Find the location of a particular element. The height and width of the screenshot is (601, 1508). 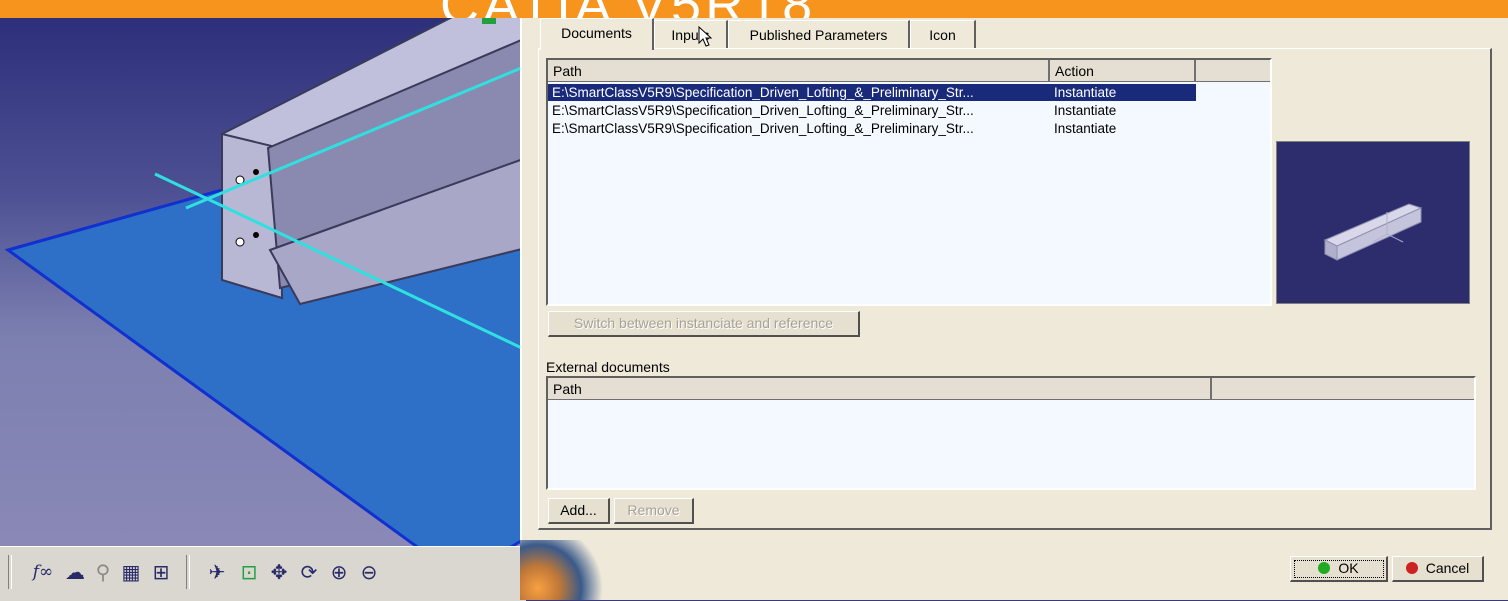

remove-button: Remove is located at coordinates (654, 511).